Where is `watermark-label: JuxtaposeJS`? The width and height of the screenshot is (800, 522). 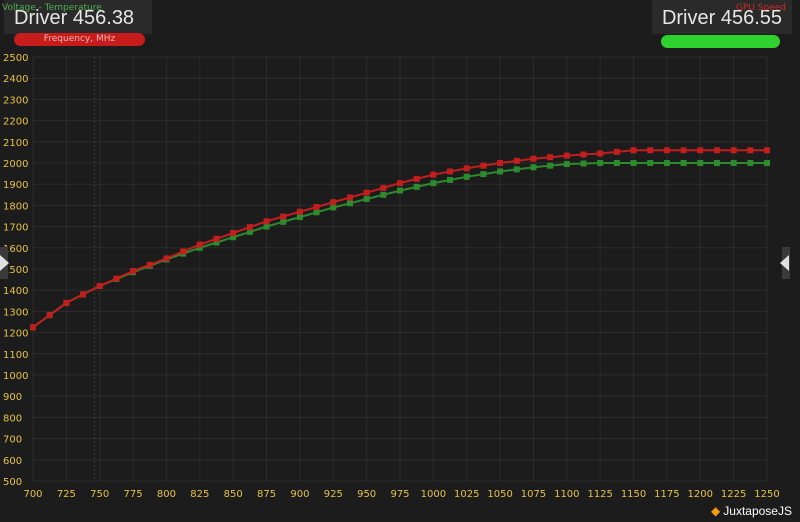
watermark-label: JuxtaposeJS is located at coordinates (757, 511).